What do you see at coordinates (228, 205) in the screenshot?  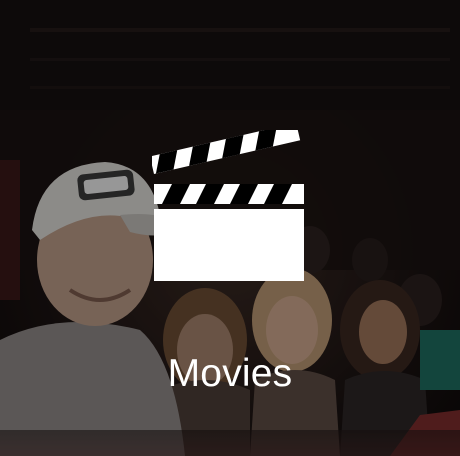 I see `clapperboard-icon` at bounding box center [228, 205].